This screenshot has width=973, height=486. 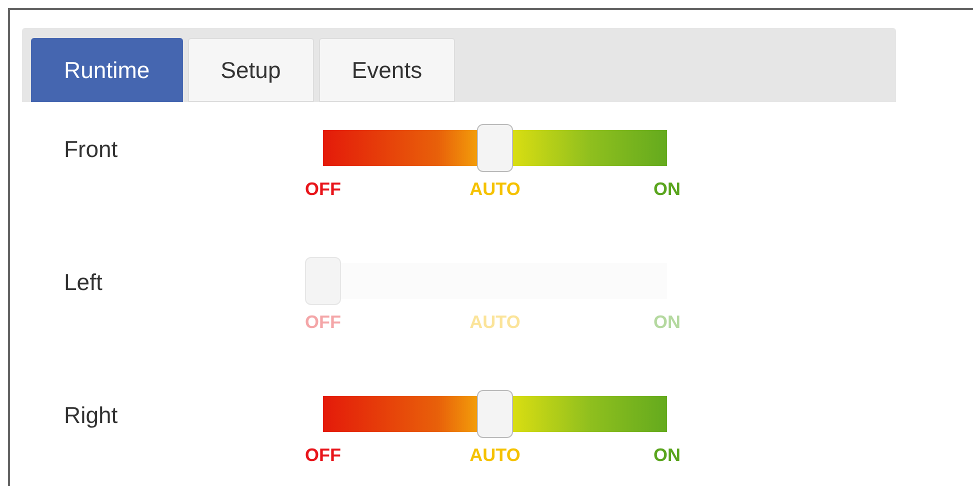 I want to click on tab: Events, so click(x=387, y=70).